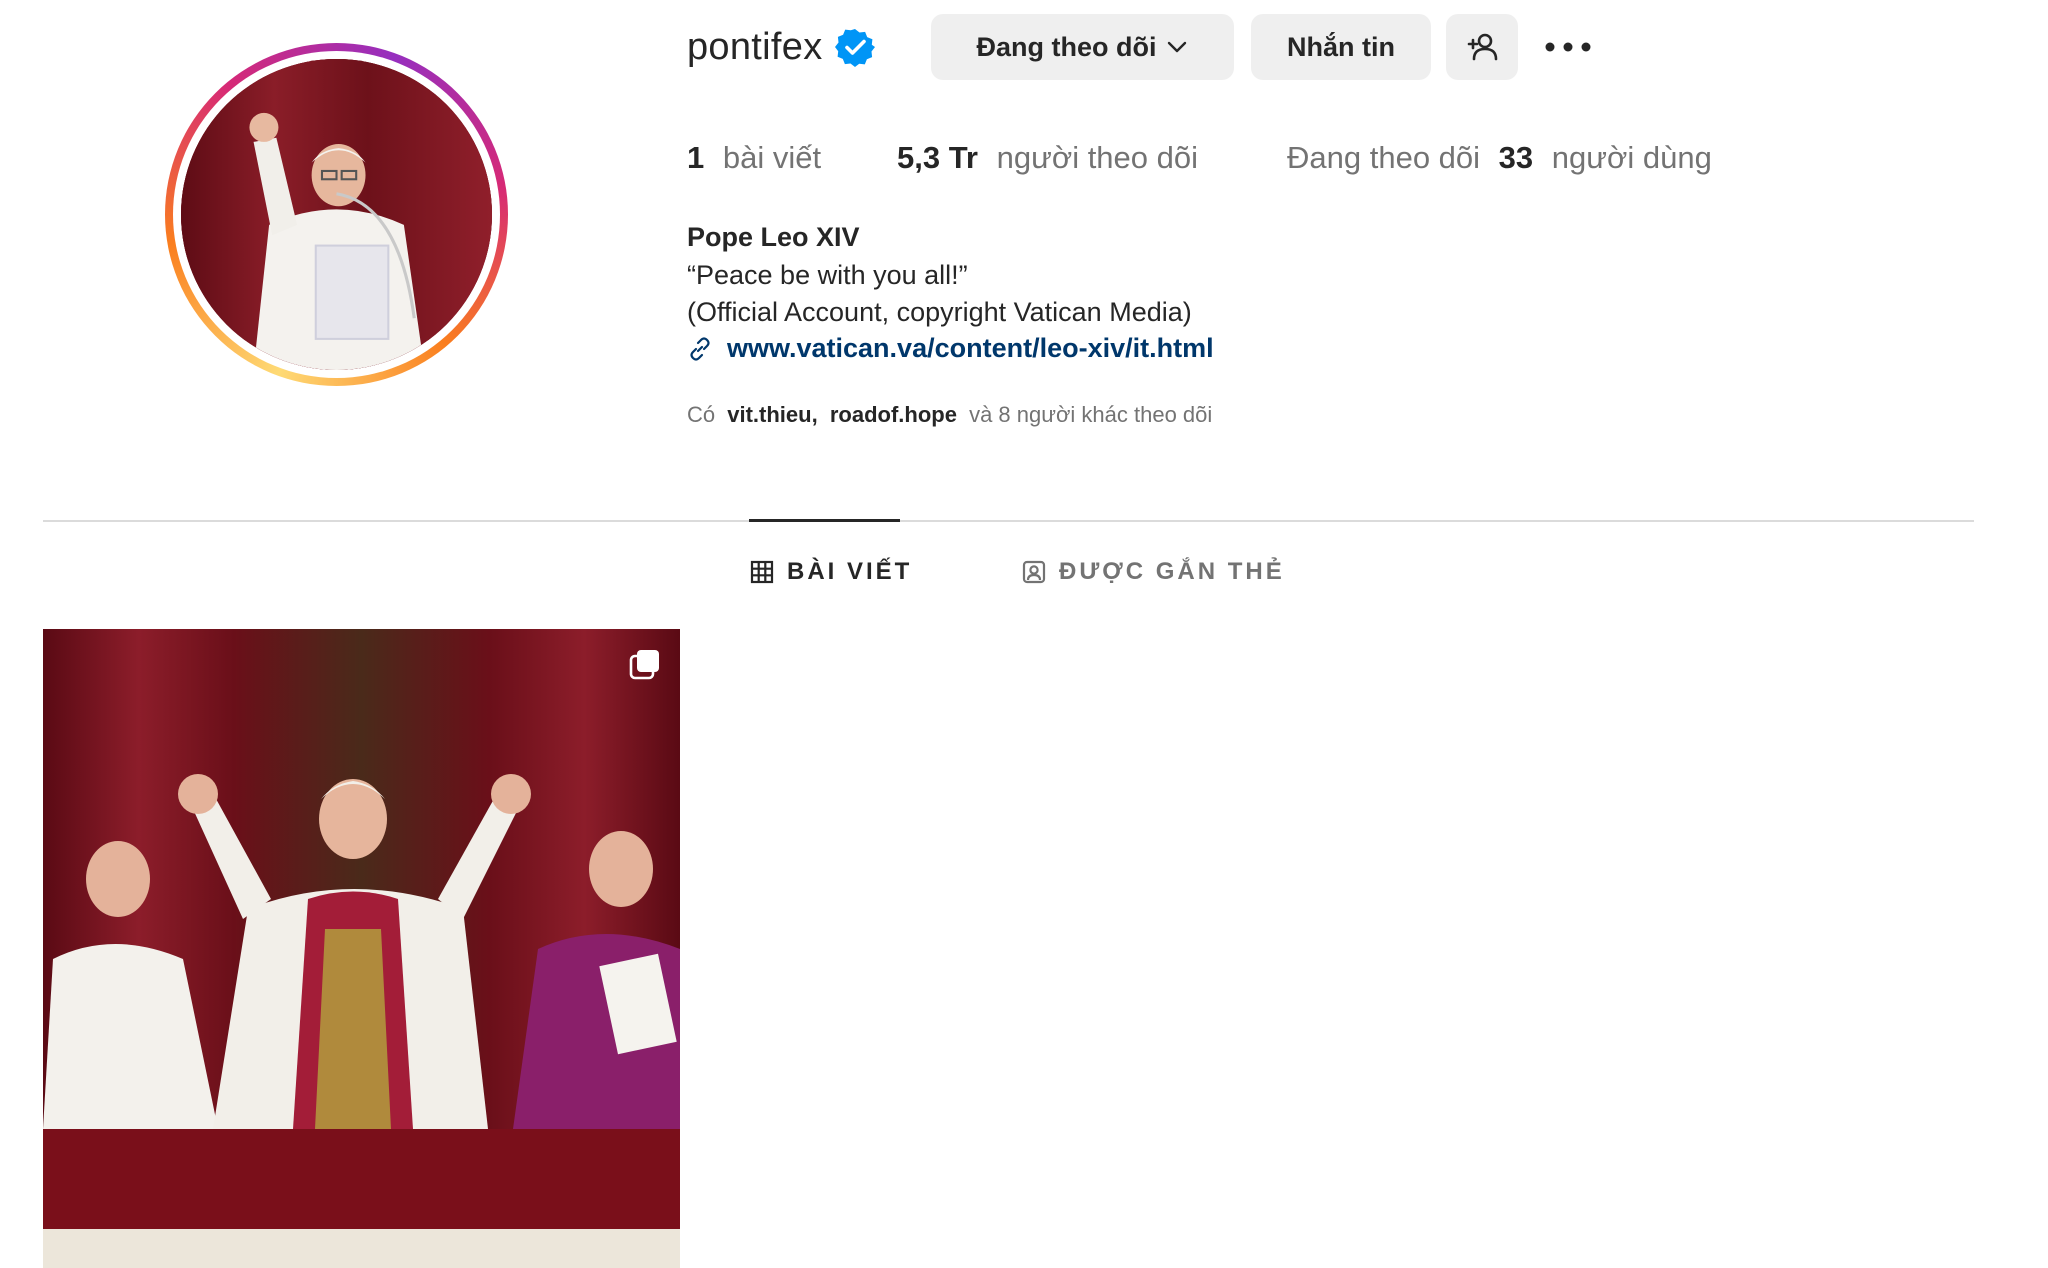 This screenshot has width=2048, height=1268. I want to click on avatar-photo, so click(336, 214).